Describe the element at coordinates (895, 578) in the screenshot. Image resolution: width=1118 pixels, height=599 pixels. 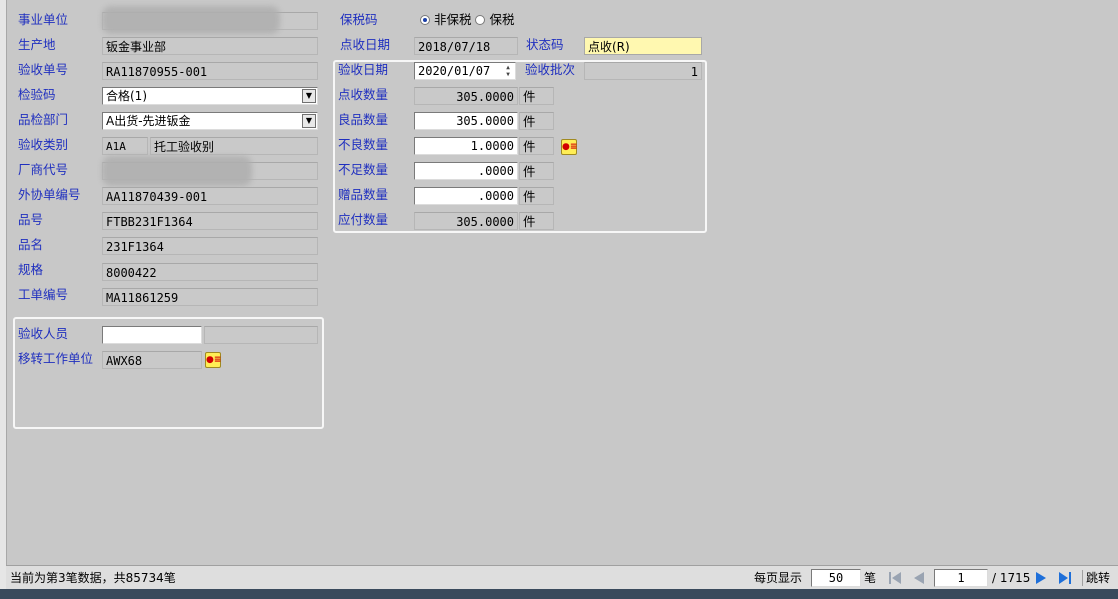
I see `first-page-icon` at that location.